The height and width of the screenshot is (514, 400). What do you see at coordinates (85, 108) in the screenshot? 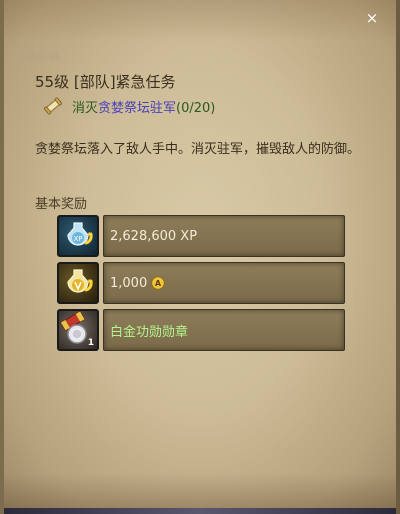
I see `objective-prefix: 消灭` at bounding box center [85, 108].